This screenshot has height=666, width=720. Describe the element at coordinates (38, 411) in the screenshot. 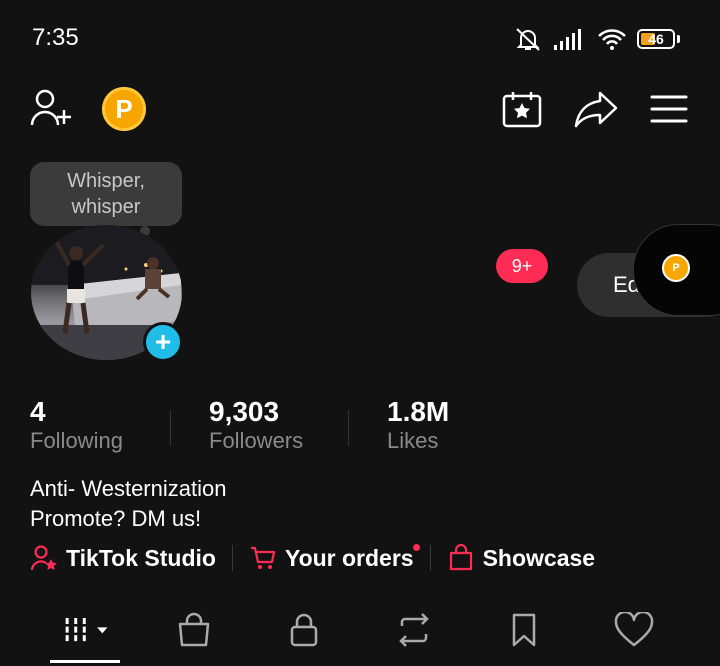

I see `stat-value: 4` at that location.